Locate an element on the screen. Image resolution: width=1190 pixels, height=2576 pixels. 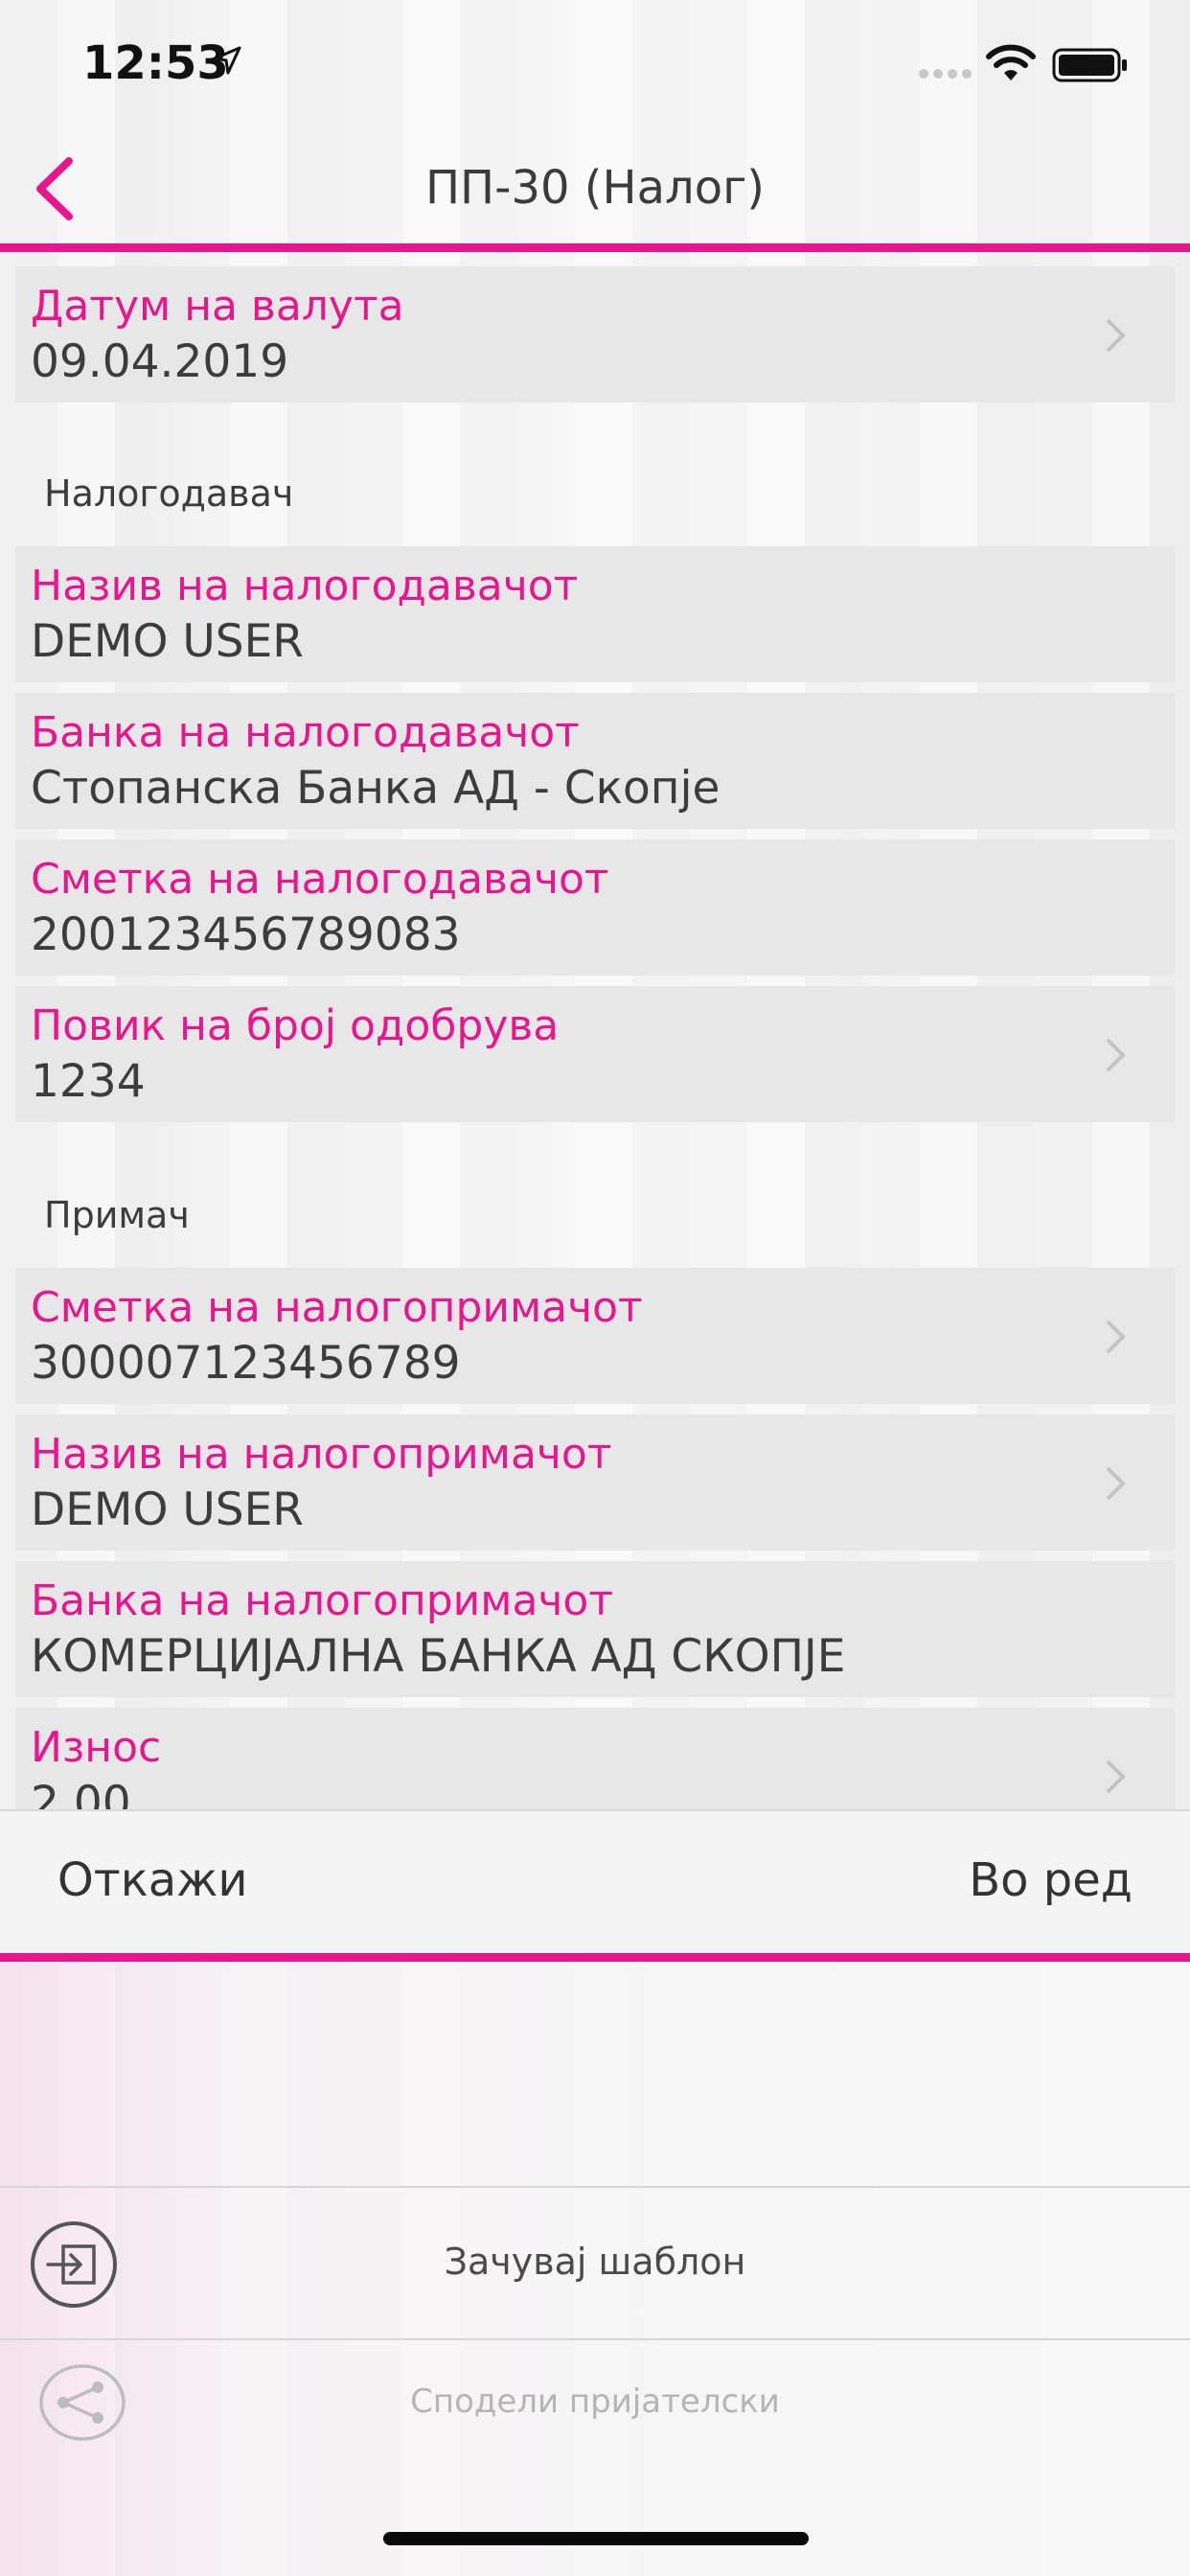
payer-name-row: Назив на налогодавачот DEMO USER is located at coordinates (595, 614).